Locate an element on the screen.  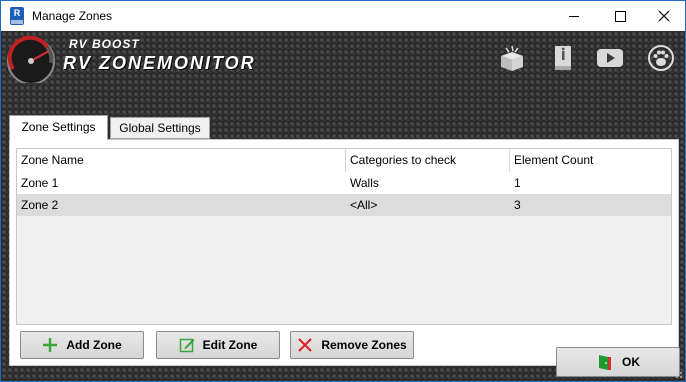
package-icon is located at coordinates (512, 58).